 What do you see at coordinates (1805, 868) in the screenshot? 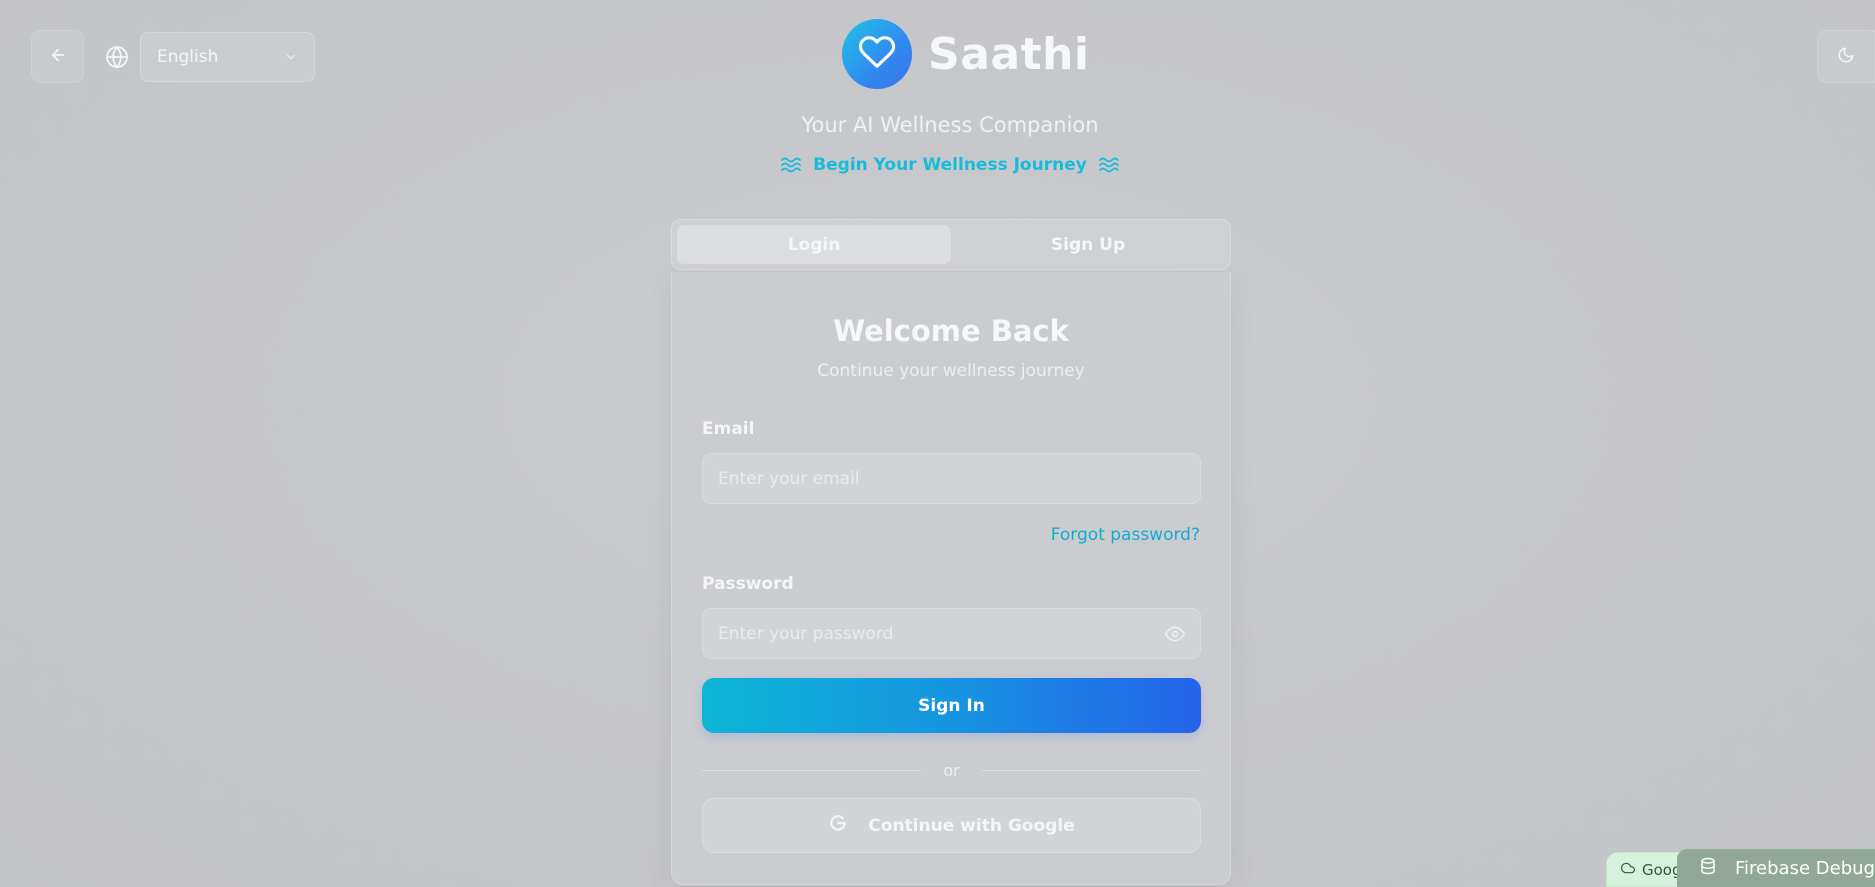
I see `firebase-debug-label: Firebase Debug` at bounding box center [1805, 868].